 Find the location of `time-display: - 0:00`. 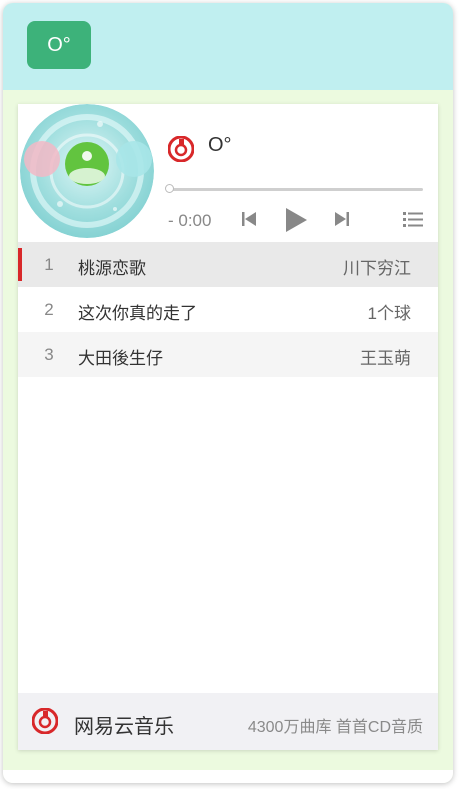

time-display: - 0:00 is located at coordinates (190, 220).